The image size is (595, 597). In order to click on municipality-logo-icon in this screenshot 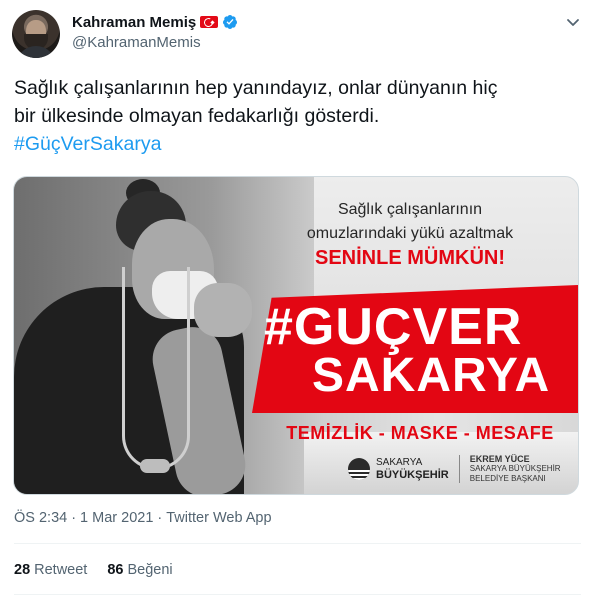, I will do `click(359, 469)`.